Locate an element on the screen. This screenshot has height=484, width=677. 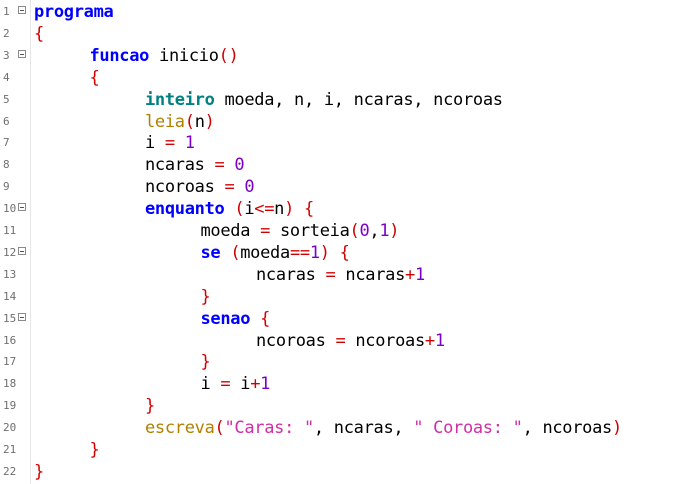
code-line: 21} is located at coordinates (338, 450).